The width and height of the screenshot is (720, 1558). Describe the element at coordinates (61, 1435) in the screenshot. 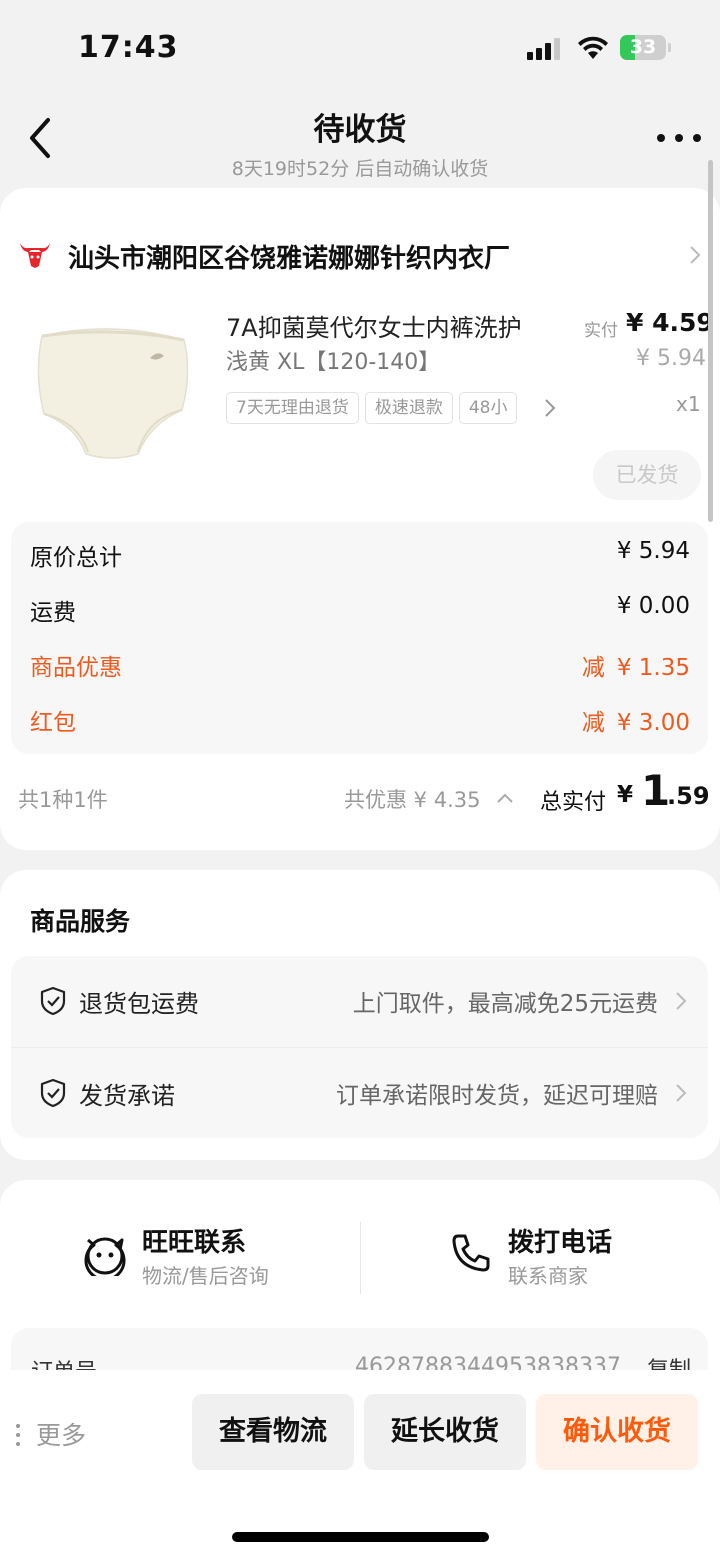

I see `more-actions-label: 更多` at that location.